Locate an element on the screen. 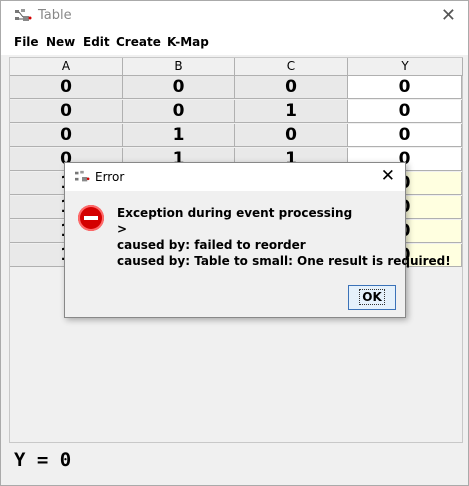 This screenshot has width=469, height=486. error-message-line: Exception during event processing is located at coordinates (235, 213).